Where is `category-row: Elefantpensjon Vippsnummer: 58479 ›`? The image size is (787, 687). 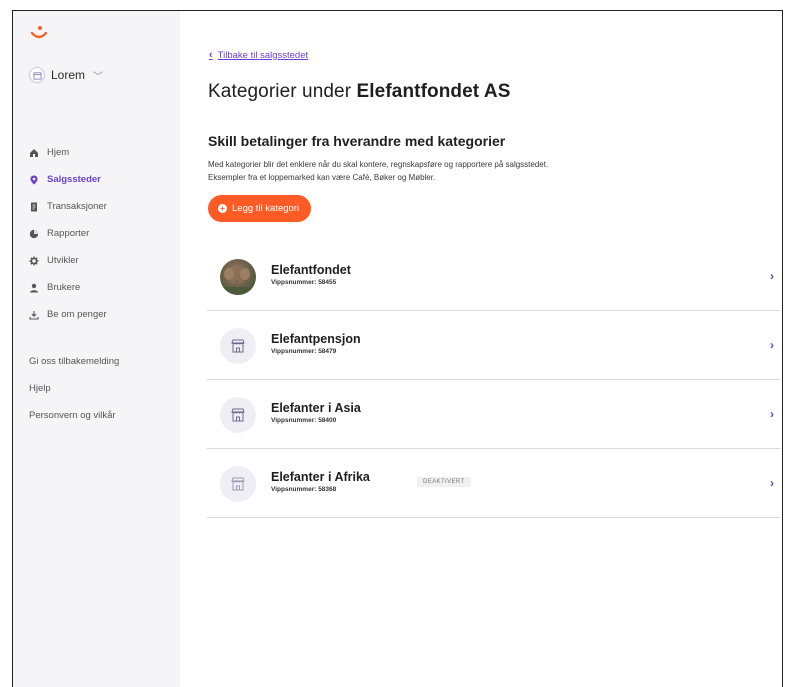 category-row: Elefantpensjon Vippsnummer: 58479 › is located at coordinates (493, 345).